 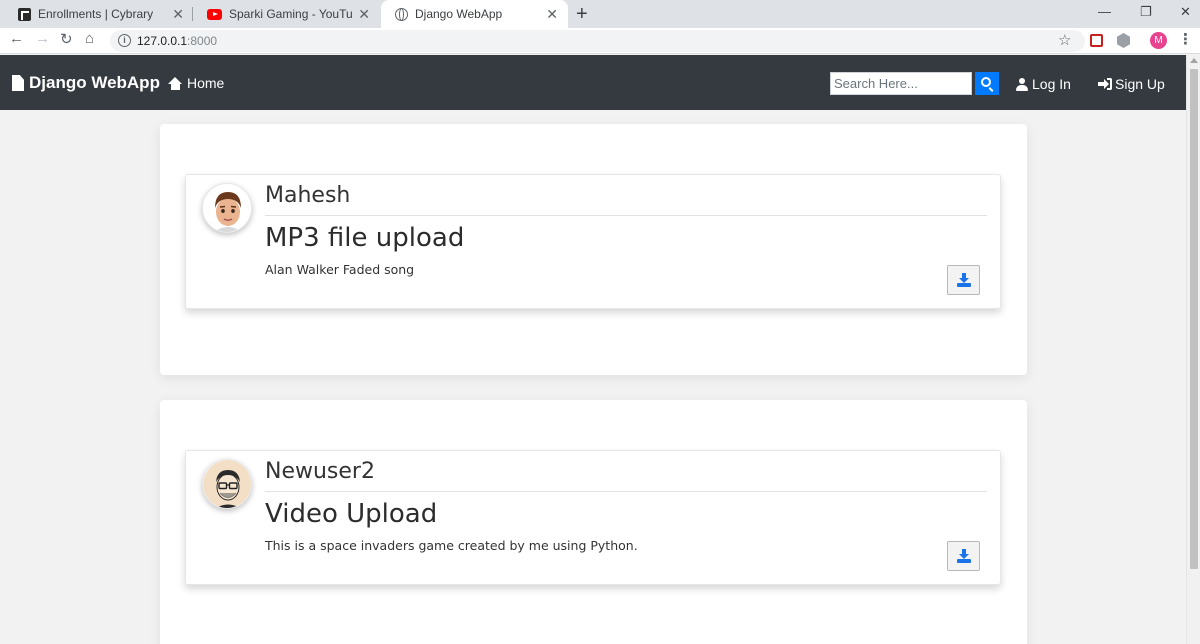 What do you see at coordinates (175, 83) in the screenshot?
I see `home-icon` at bounding box center [175, 83].